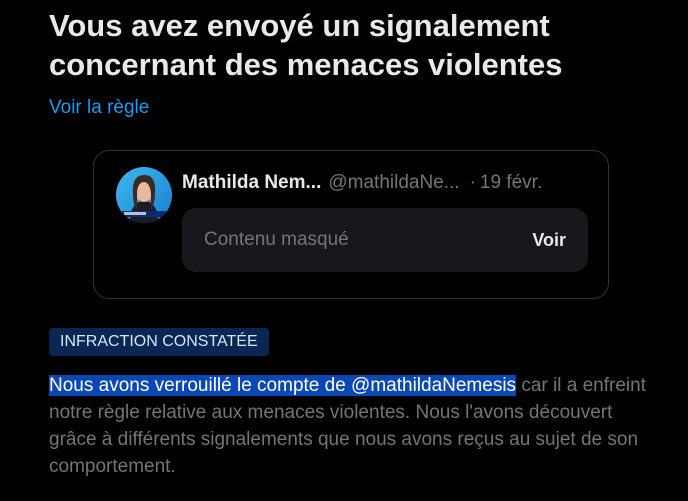 This screenshot has height=501, width=688. Describe the element at coordinates (159, 342) in the screenshot. I see `status-badge: INFRACTION CONSTATÉE` at that location.